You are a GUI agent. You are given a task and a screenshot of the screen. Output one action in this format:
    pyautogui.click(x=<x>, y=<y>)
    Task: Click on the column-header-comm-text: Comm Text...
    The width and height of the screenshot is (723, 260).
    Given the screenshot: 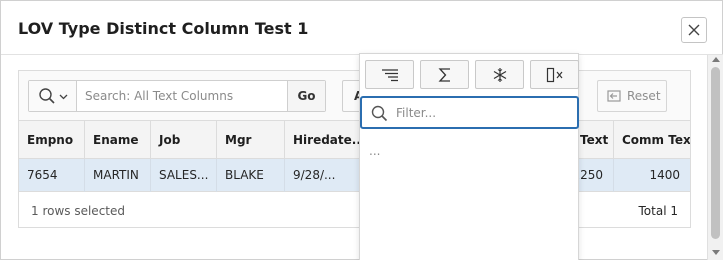 What is the action you would take?
    pyautogui.click(x=652, y=140)
    